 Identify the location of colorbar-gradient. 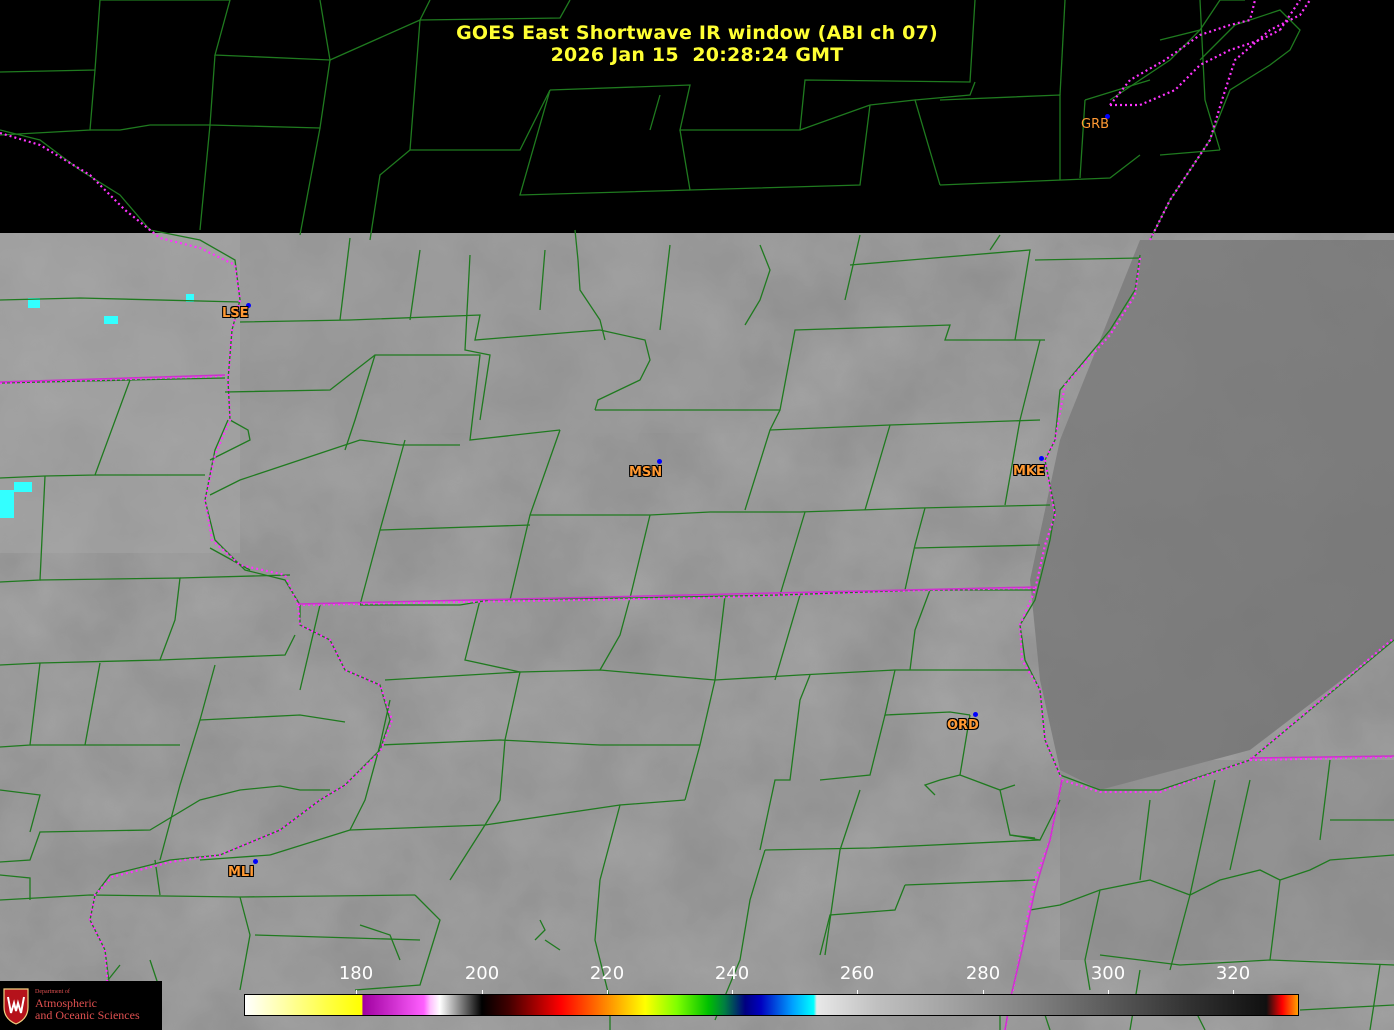
(771, 1005).